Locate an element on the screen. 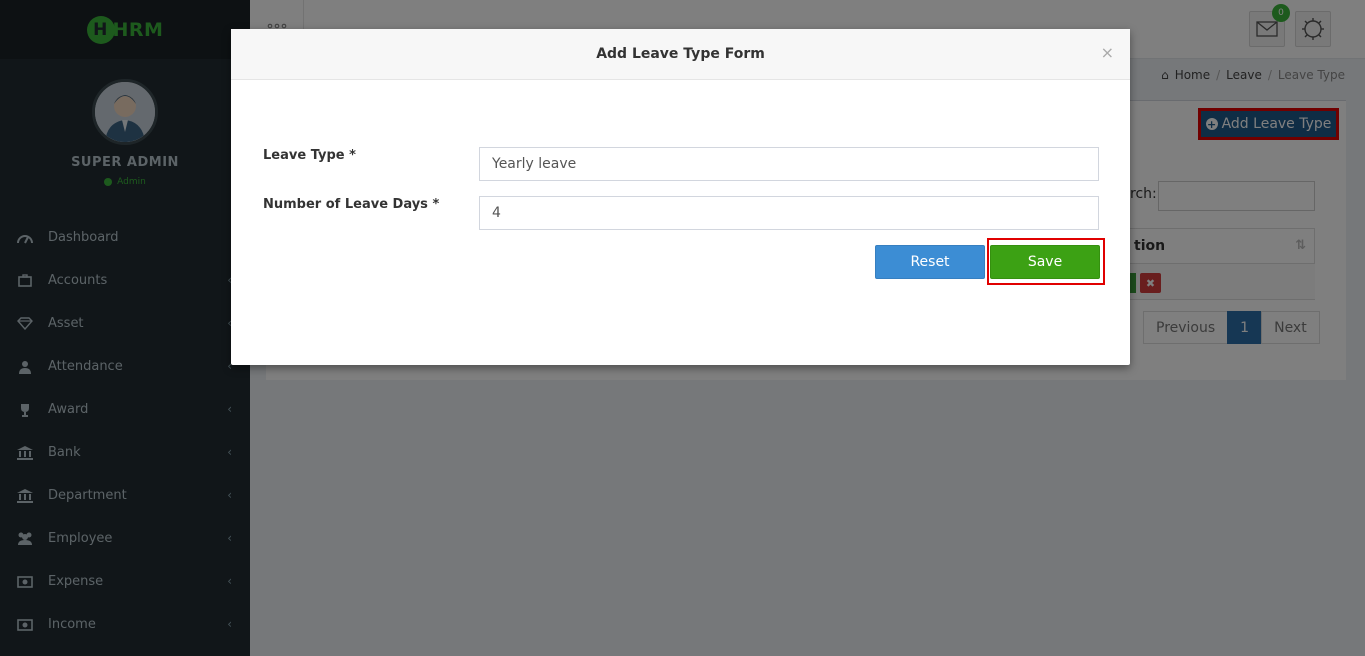 Image resolution: width=1365 pixels, height=656 pixels. save-button: Save is located at coordinates (1045, 262).